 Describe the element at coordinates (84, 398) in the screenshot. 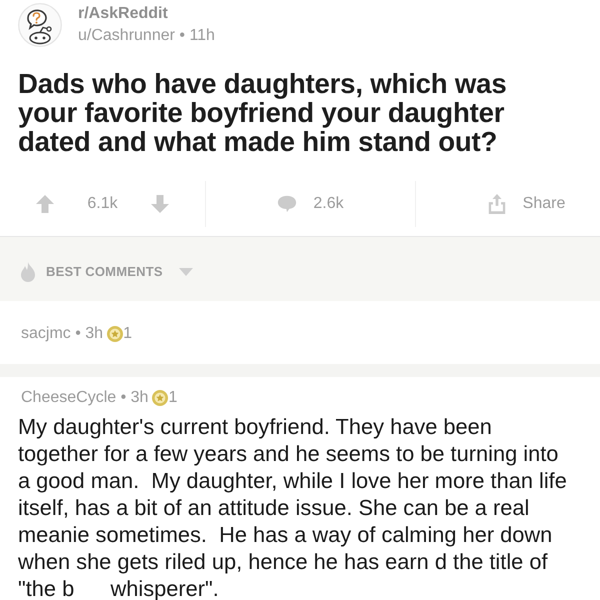

I see `comment-meta: CheeseCycle • 3h` at that location.